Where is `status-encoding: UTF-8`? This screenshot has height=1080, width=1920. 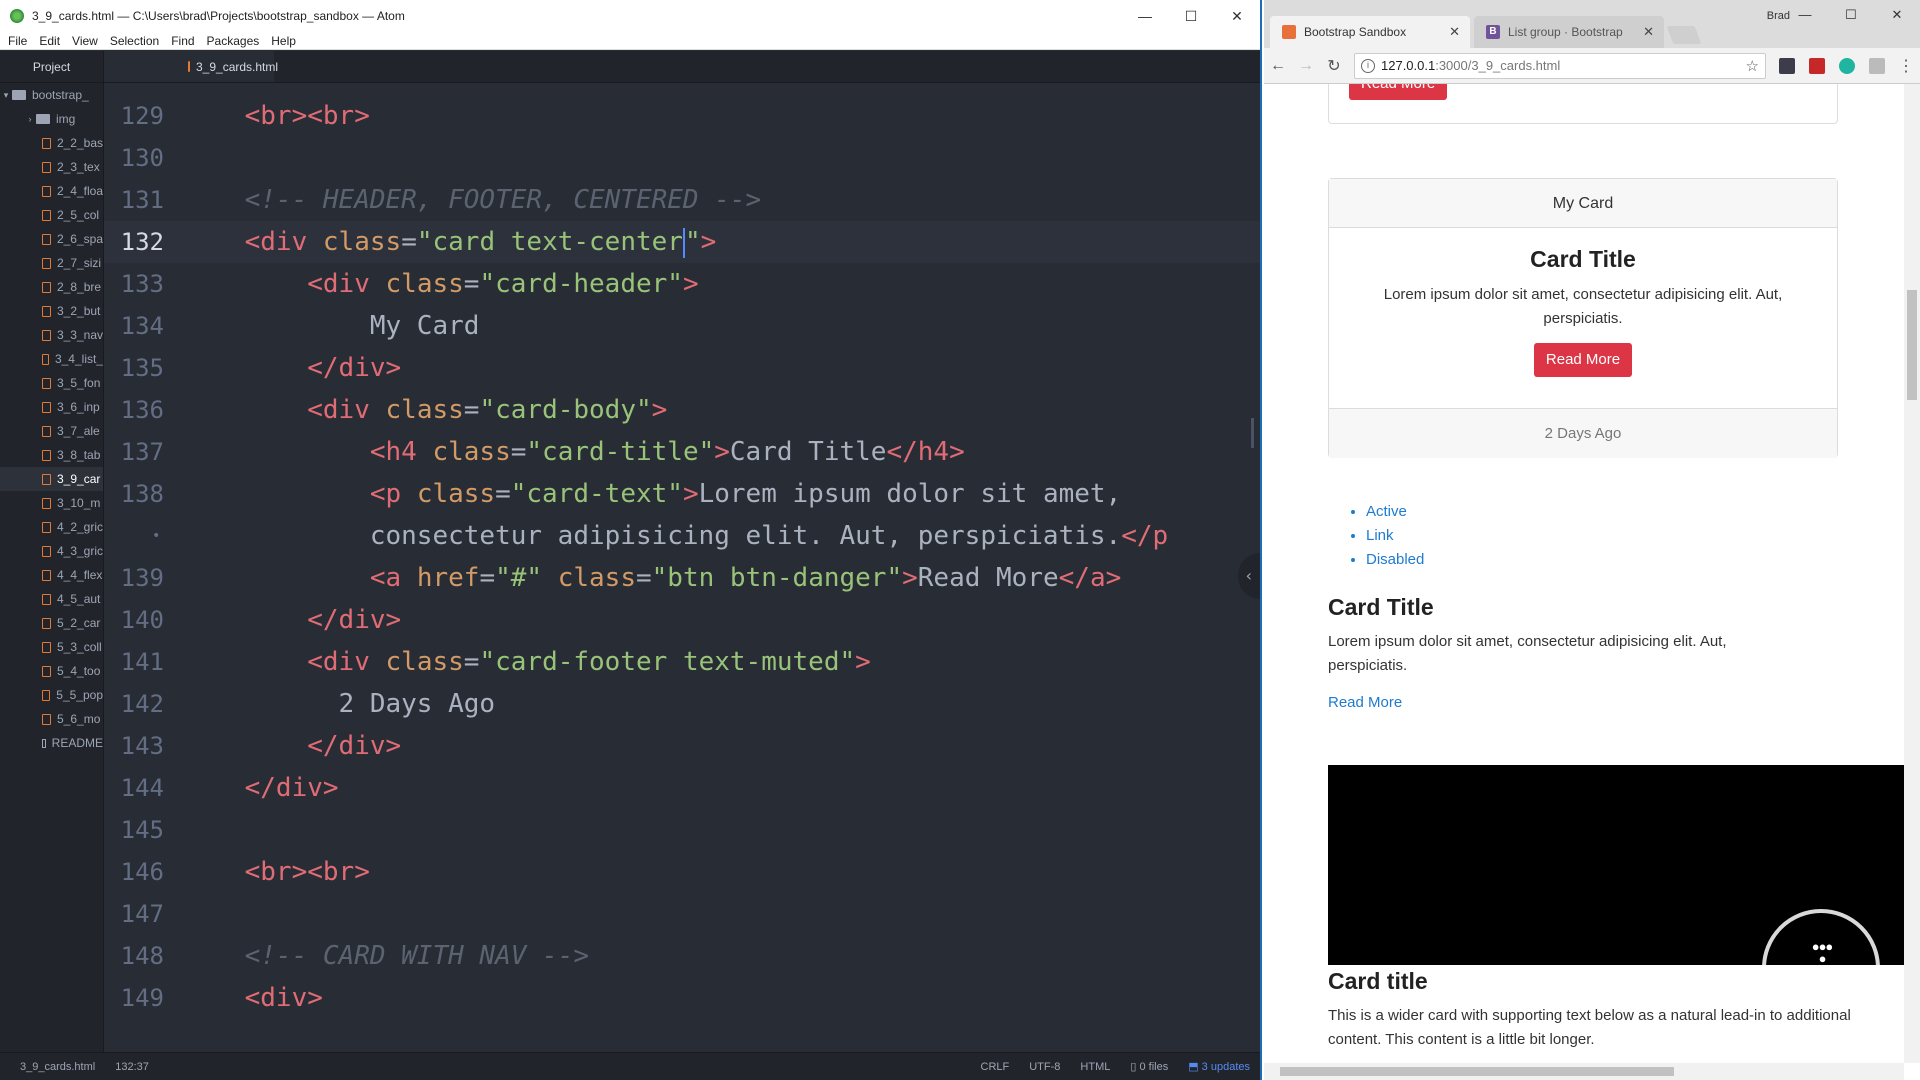
status-encoding: UTF-8 is located at coordinates (1044, 1067).